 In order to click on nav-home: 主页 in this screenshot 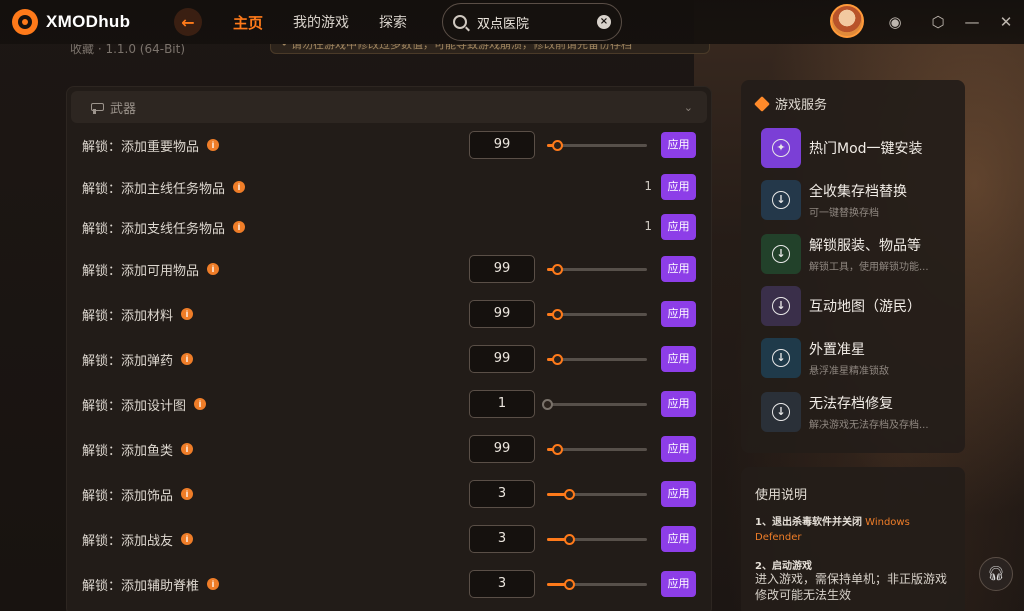, I will do `click(248, 22)`.